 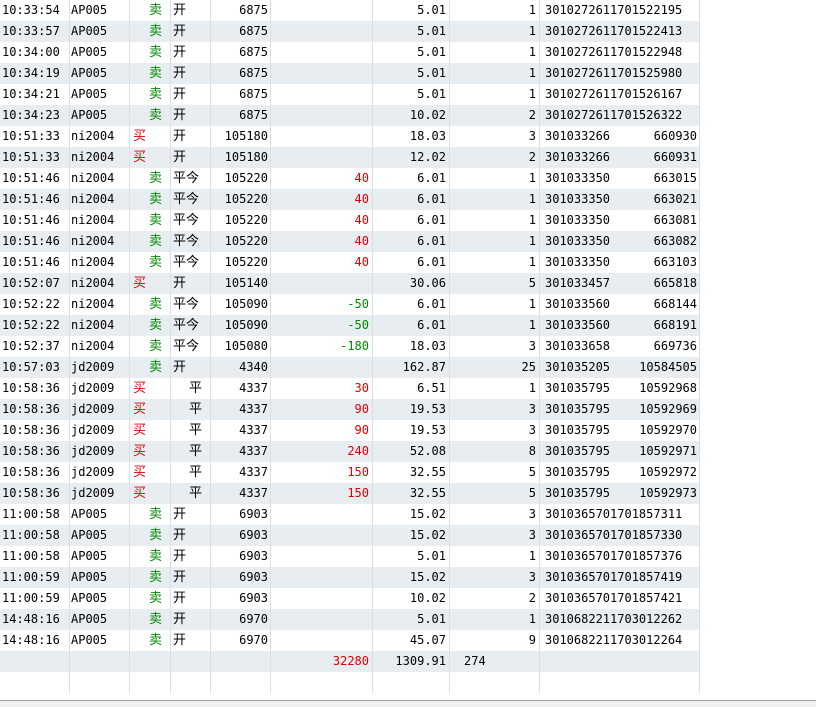 I want to click on trade-id: 668191, so click(x=660, y=325).